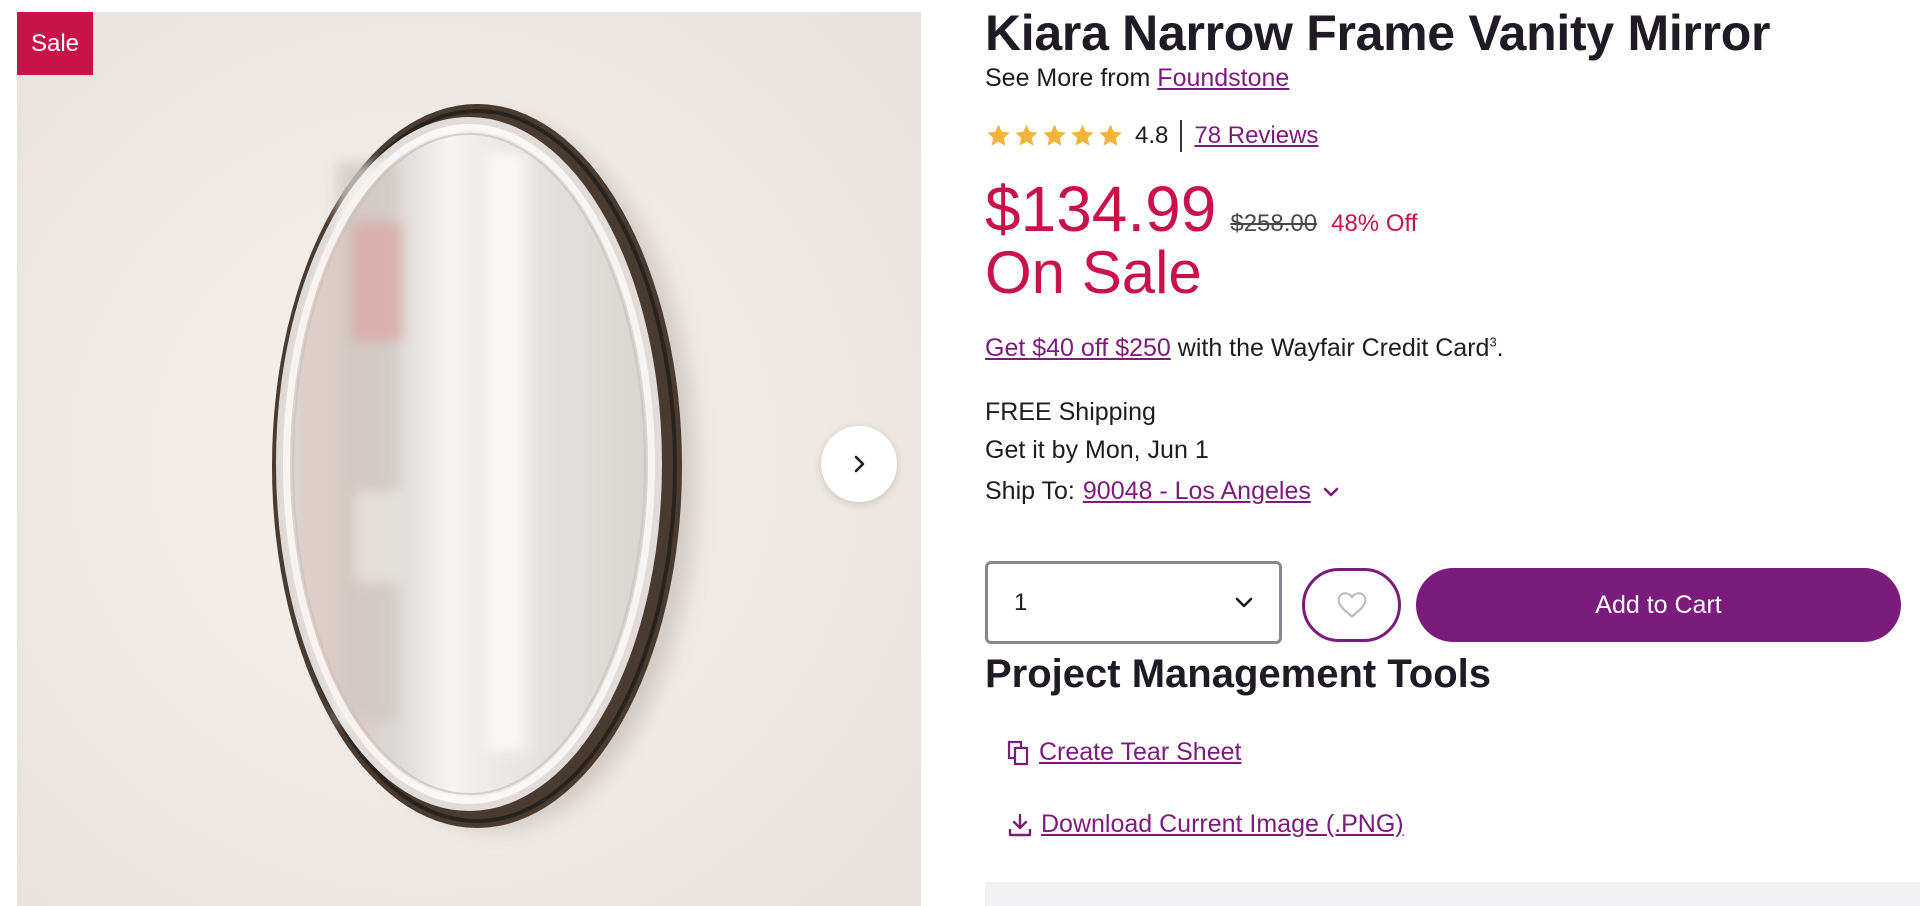  What do you see at coordinates (1020, 824) in the screenshot?
I see `download-icon` at bounding box center [1020, 824].